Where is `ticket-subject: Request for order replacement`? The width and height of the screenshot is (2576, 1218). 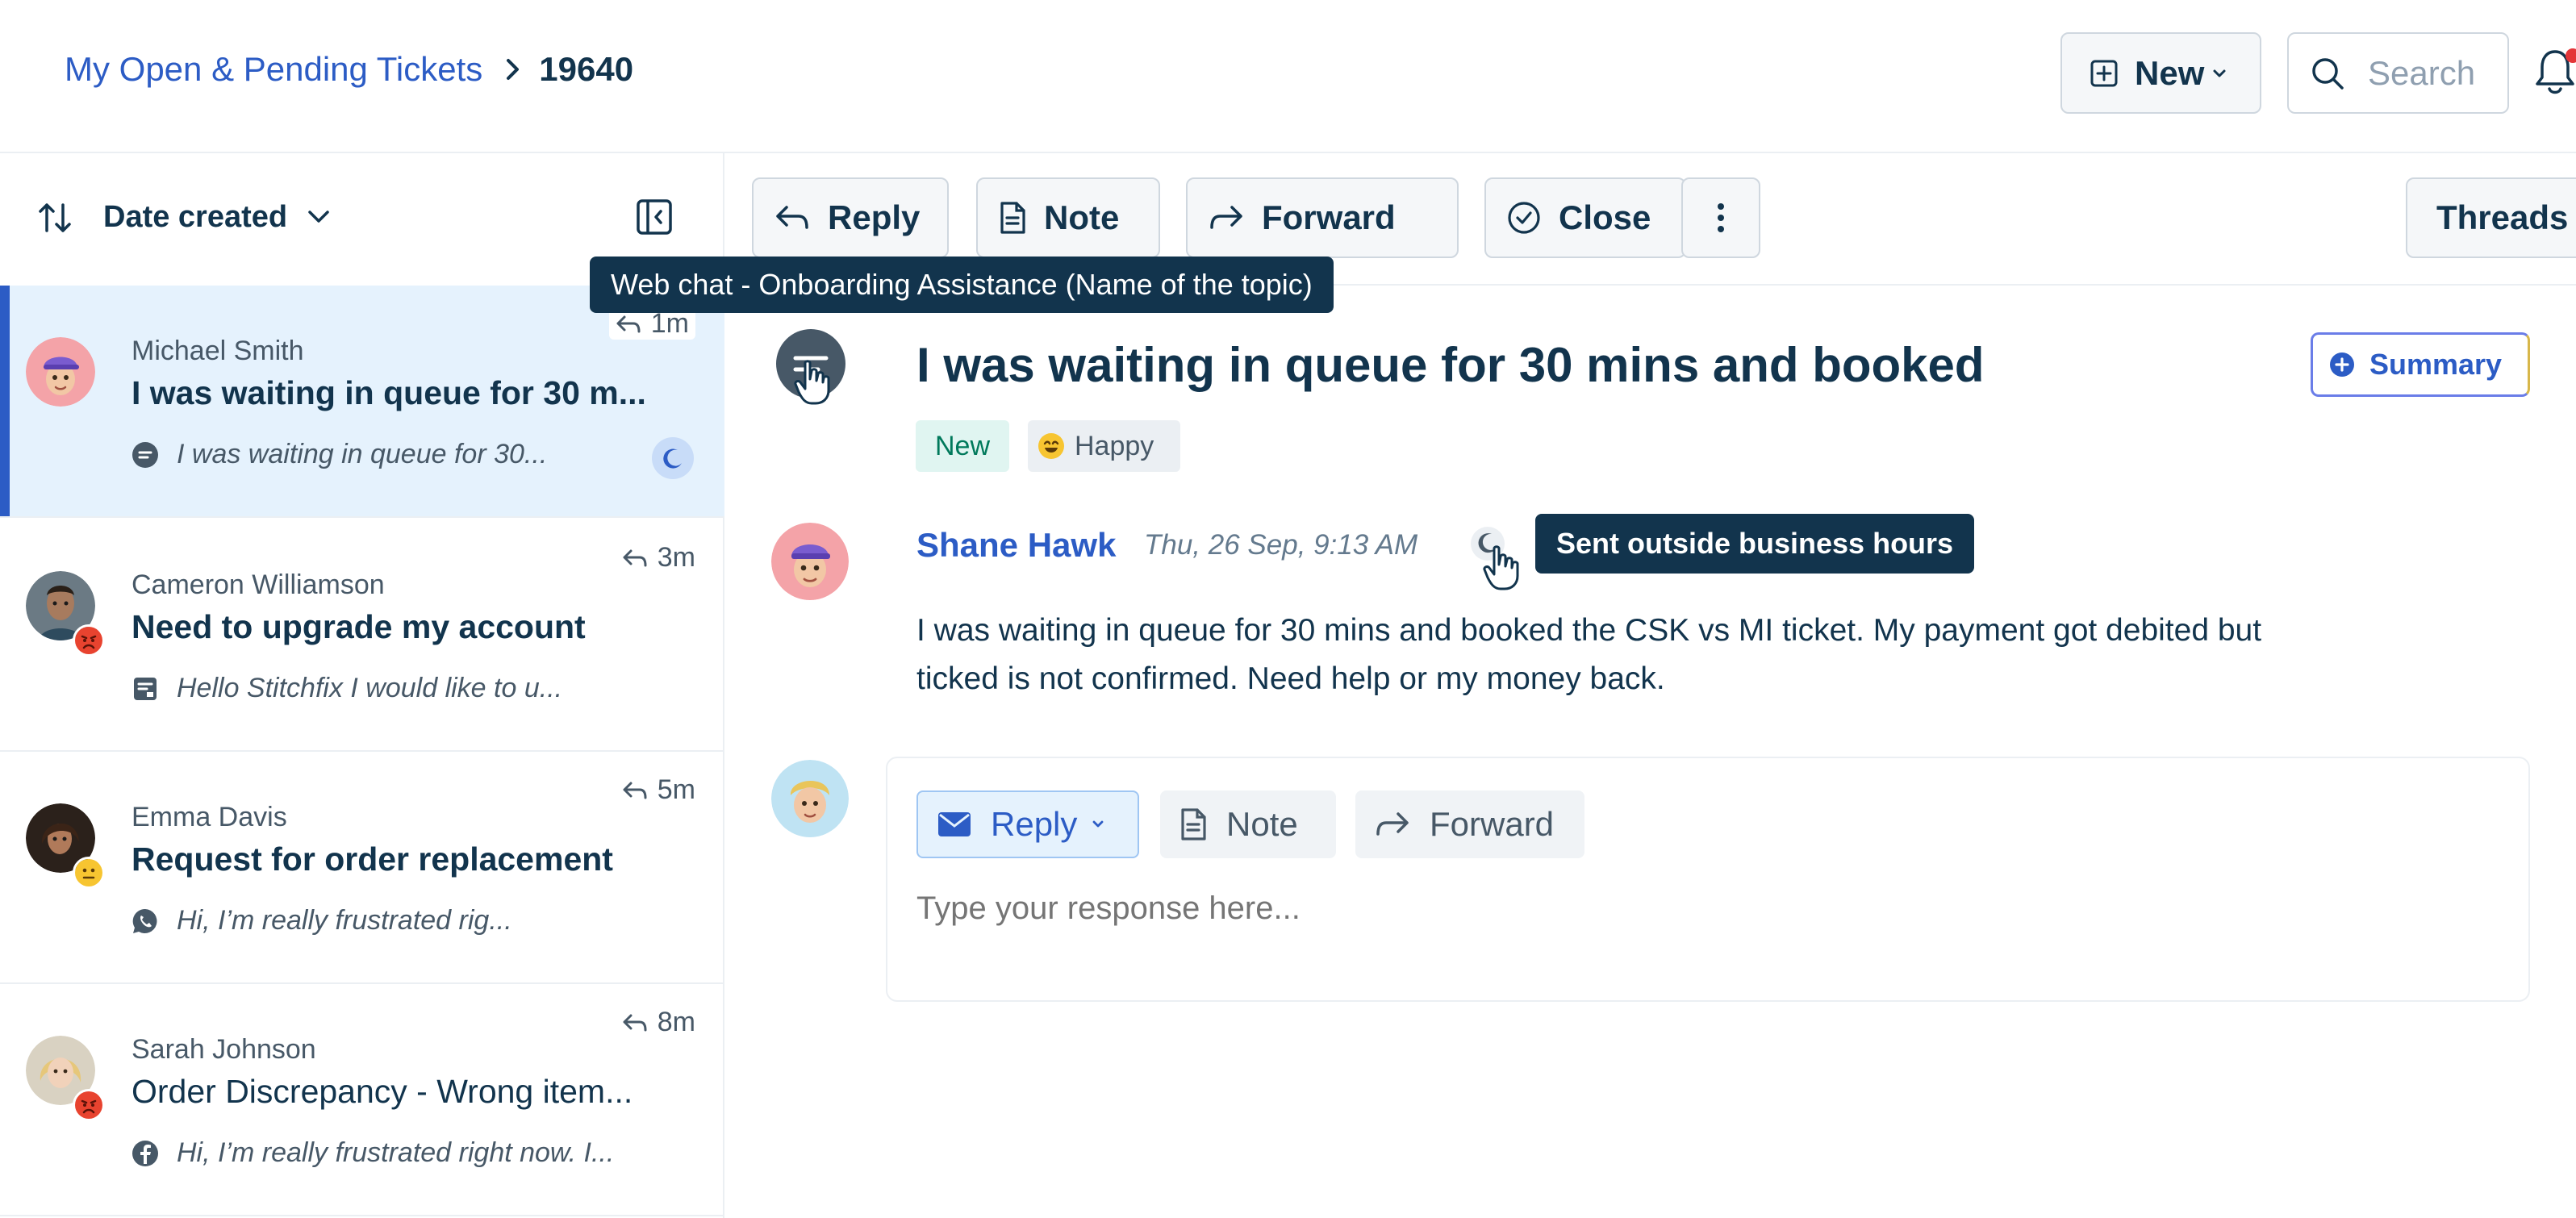
ticket-subject: Request for order replacement is located at coordinates (372, 859).